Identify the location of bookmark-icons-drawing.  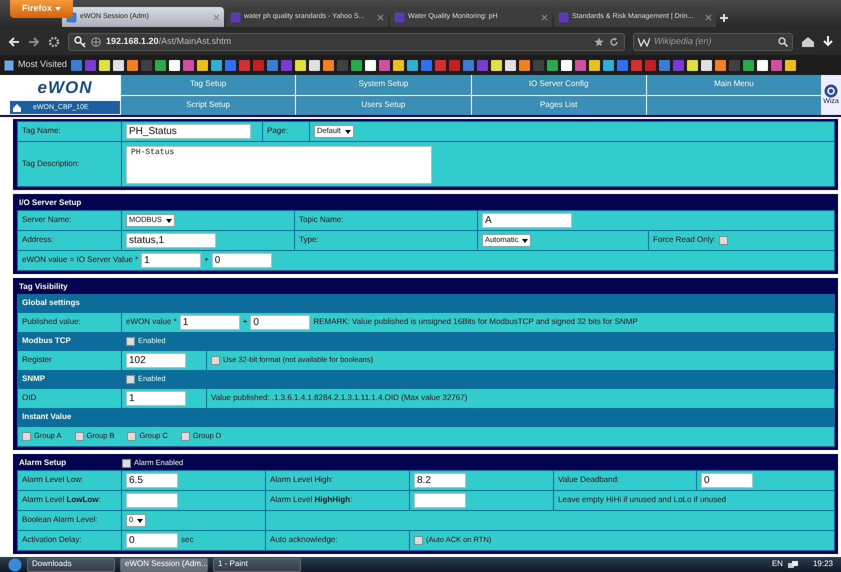
(433, 65).